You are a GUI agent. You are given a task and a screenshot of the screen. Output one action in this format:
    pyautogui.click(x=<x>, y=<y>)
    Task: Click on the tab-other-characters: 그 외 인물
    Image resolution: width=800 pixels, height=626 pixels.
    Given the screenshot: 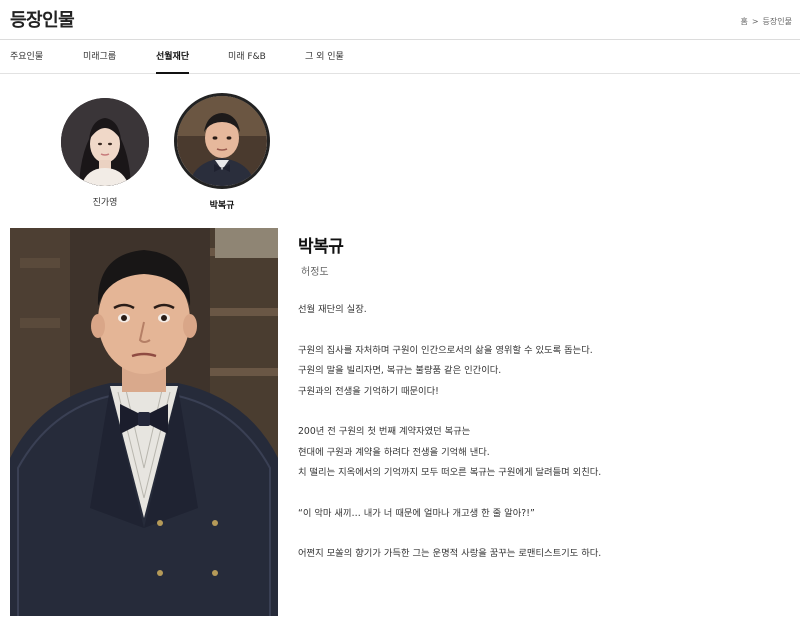 What is the action you would take?
    pyautogui.click(x=324, y=57)
    